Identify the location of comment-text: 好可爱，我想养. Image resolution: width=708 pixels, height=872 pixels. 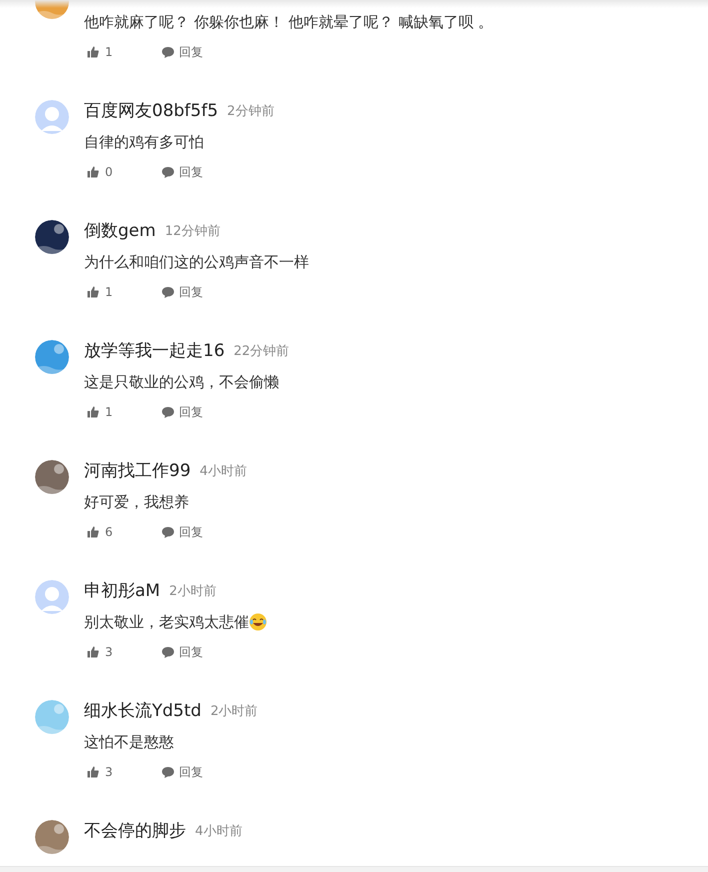
(136, 502).